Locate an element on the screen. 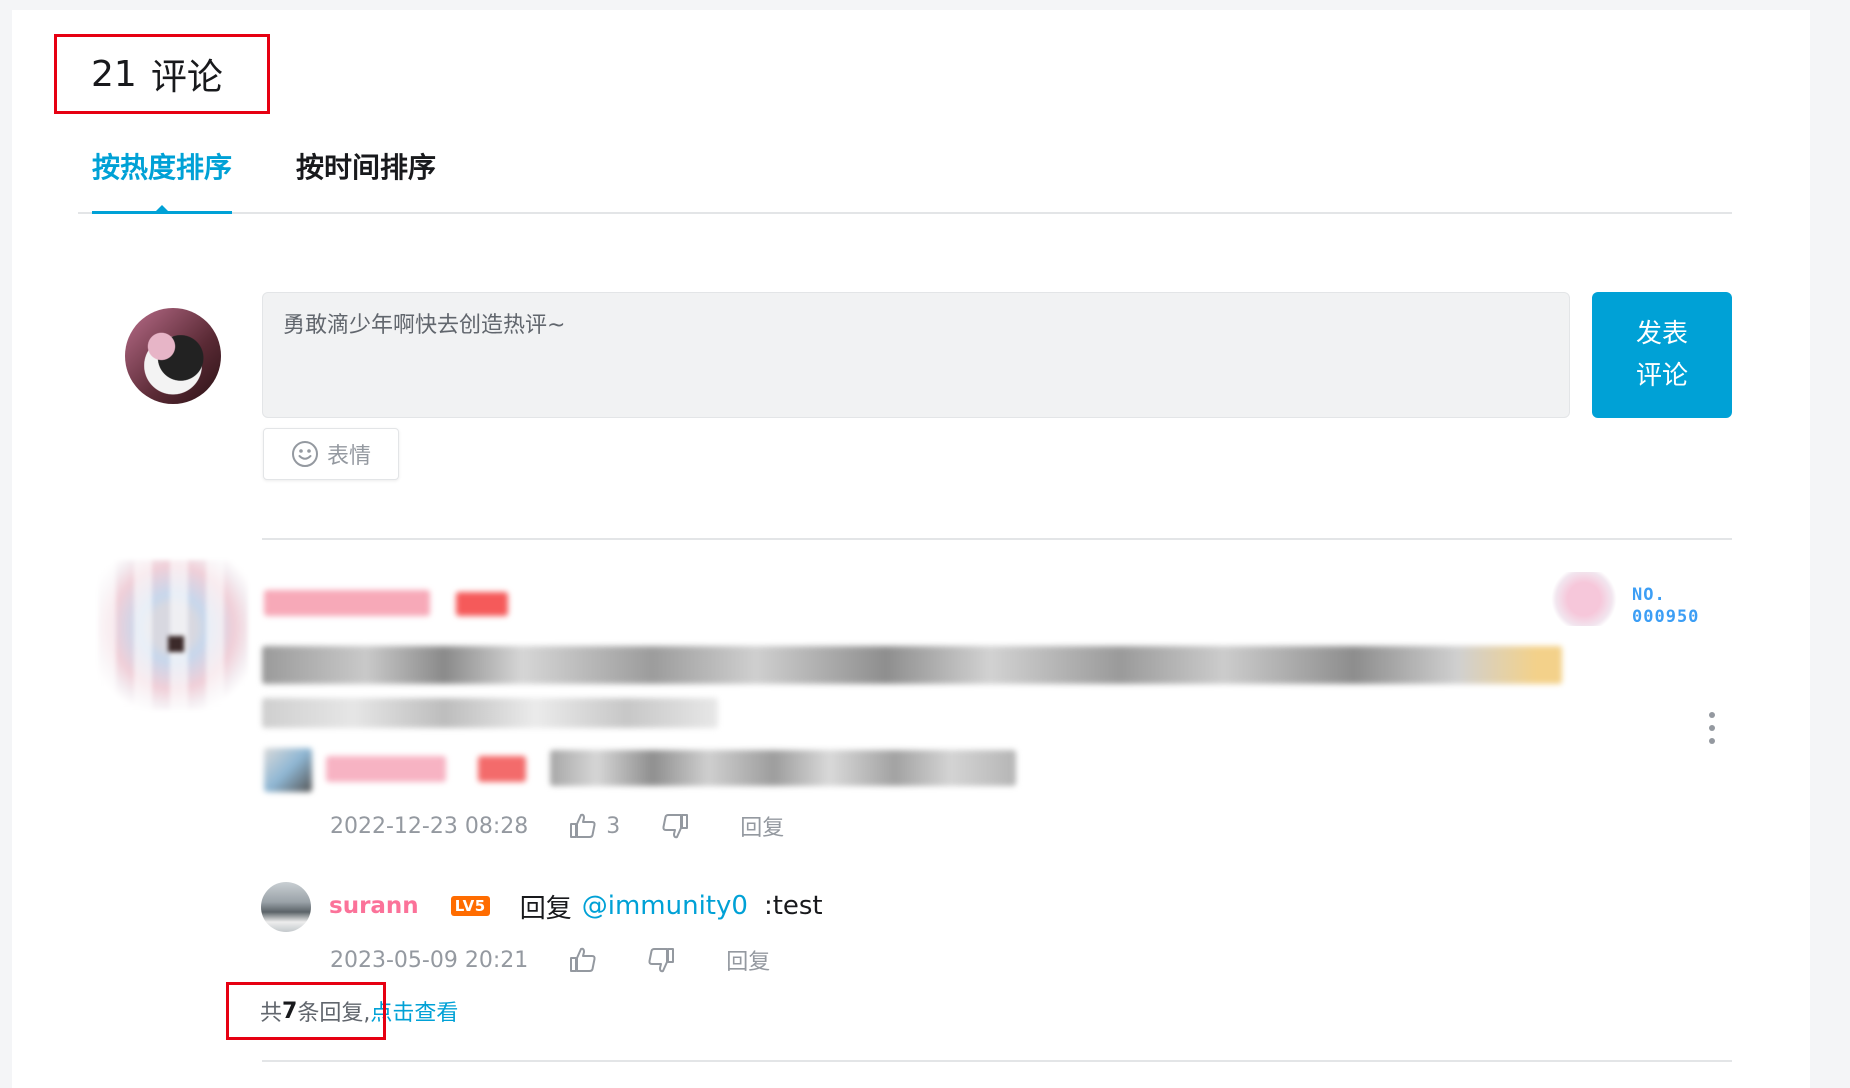 The image size is (1850, 1088). comment-count: 21 is located at coordinates (114, 74).